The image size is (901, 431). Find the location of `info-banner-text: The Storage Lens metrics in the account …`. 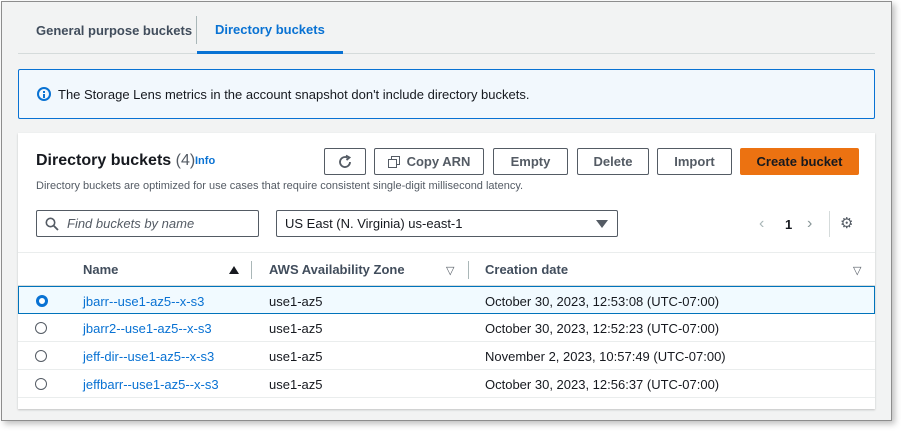

info-banner-text: The Storage Lens metrics in the account … is located at coordinates (294, 94).